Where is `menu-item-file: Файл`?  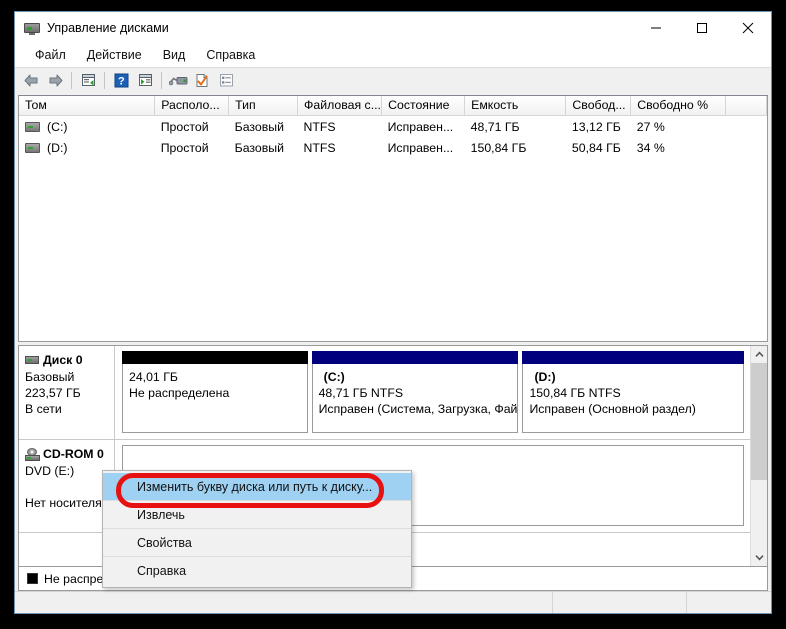 menu-item-file: Файл is located at coordinates (50, 55).